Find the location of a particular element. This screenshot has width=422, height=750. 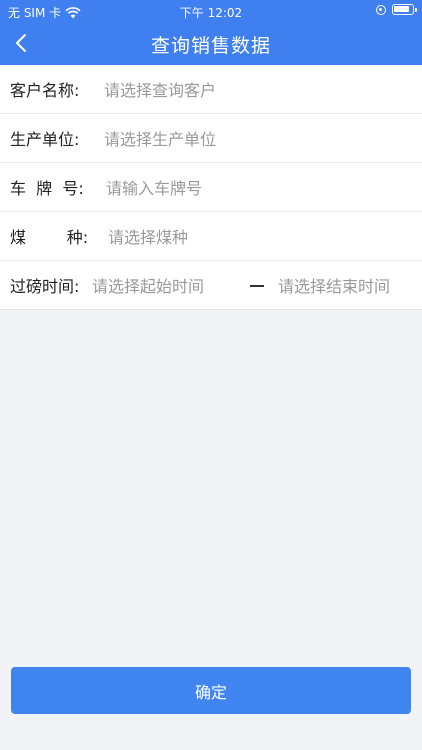

time-row: 过磅时间: 请选择起始时间 请选择结束时间 is located at coordinates (211, 285).